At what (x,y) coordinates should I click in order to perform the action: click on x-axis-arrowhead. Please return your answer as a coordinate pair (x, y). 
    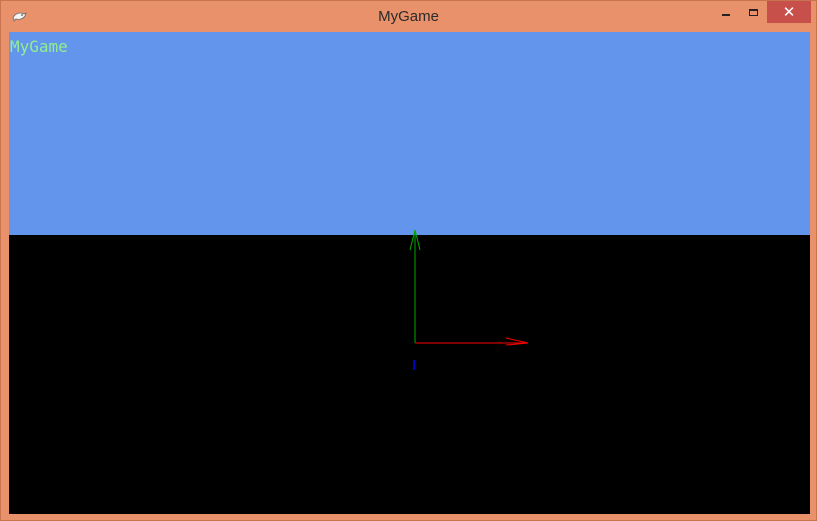
    Looking at the image, I should click on (517, 341).